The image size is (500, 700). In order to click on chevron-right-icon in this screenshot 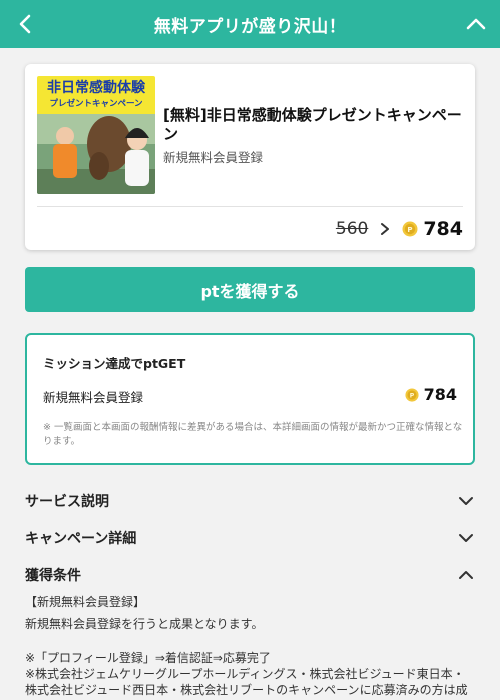, I will do `click(385, 229)`.